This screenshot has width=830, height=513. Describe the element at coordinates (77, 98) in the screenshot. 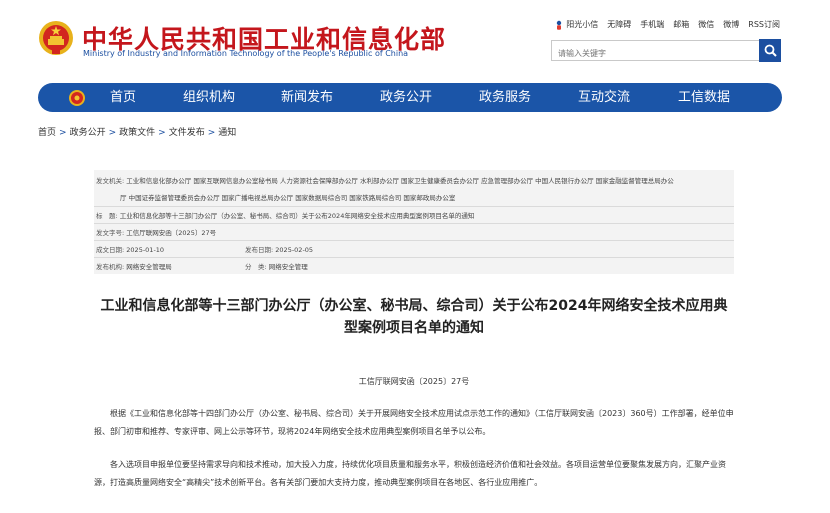

I see `ministry-logo-icon` at that location.